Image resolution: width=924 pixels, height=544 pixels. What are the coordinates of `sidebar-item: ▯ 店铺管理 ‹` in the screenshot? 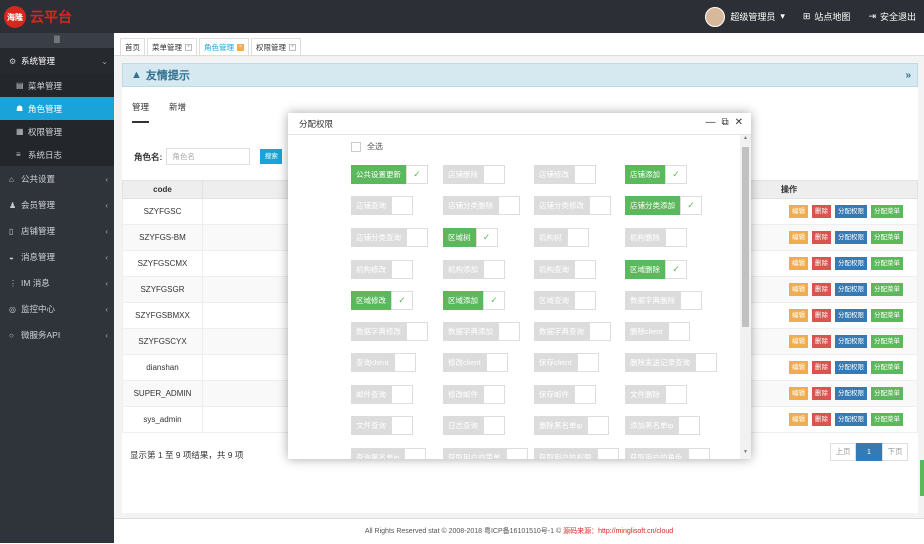 It's located at (57, 231).